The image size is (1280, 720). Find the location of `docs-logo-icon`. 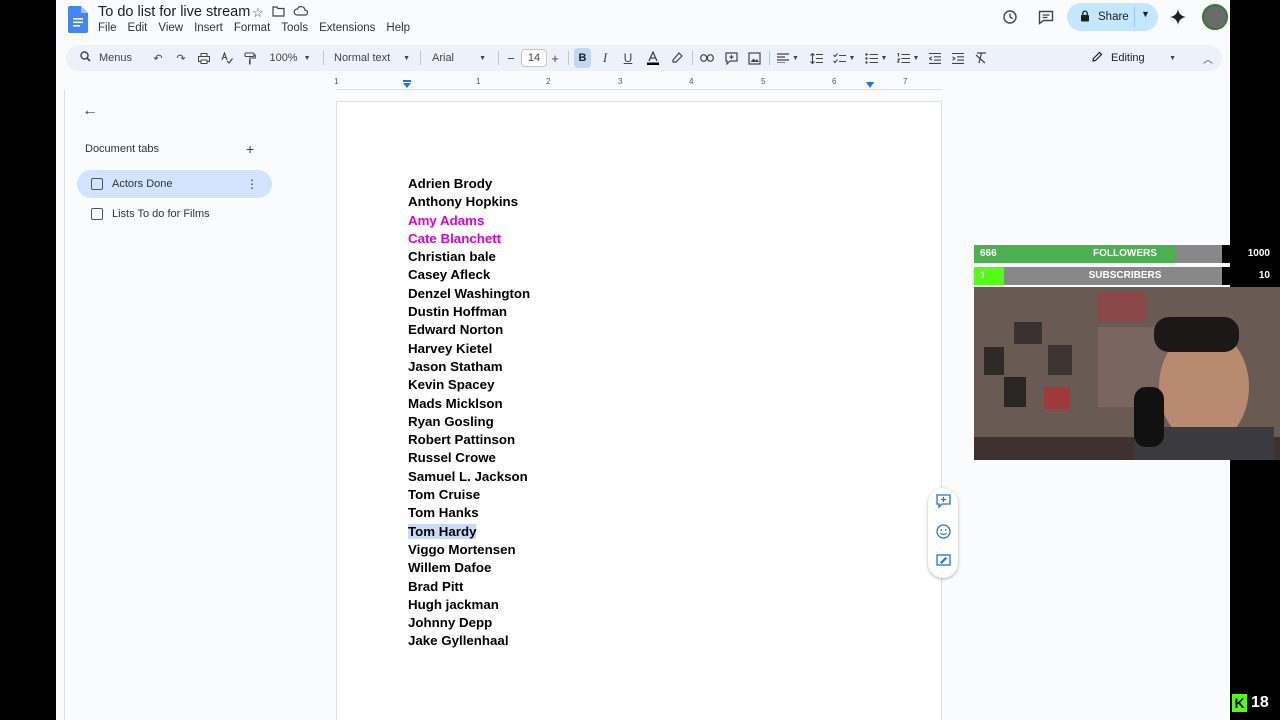

docs-logo-icon is located at coordinates (78, 19).